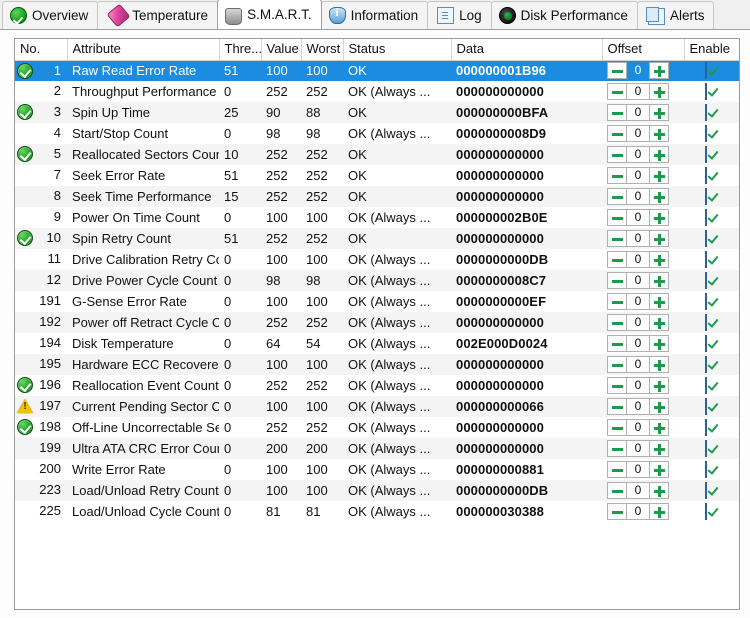 This screenshot has width=750, height=618. Describe the element at coordinates (374, 15) in the screenshot. I see `tab-information: Information` at that location.